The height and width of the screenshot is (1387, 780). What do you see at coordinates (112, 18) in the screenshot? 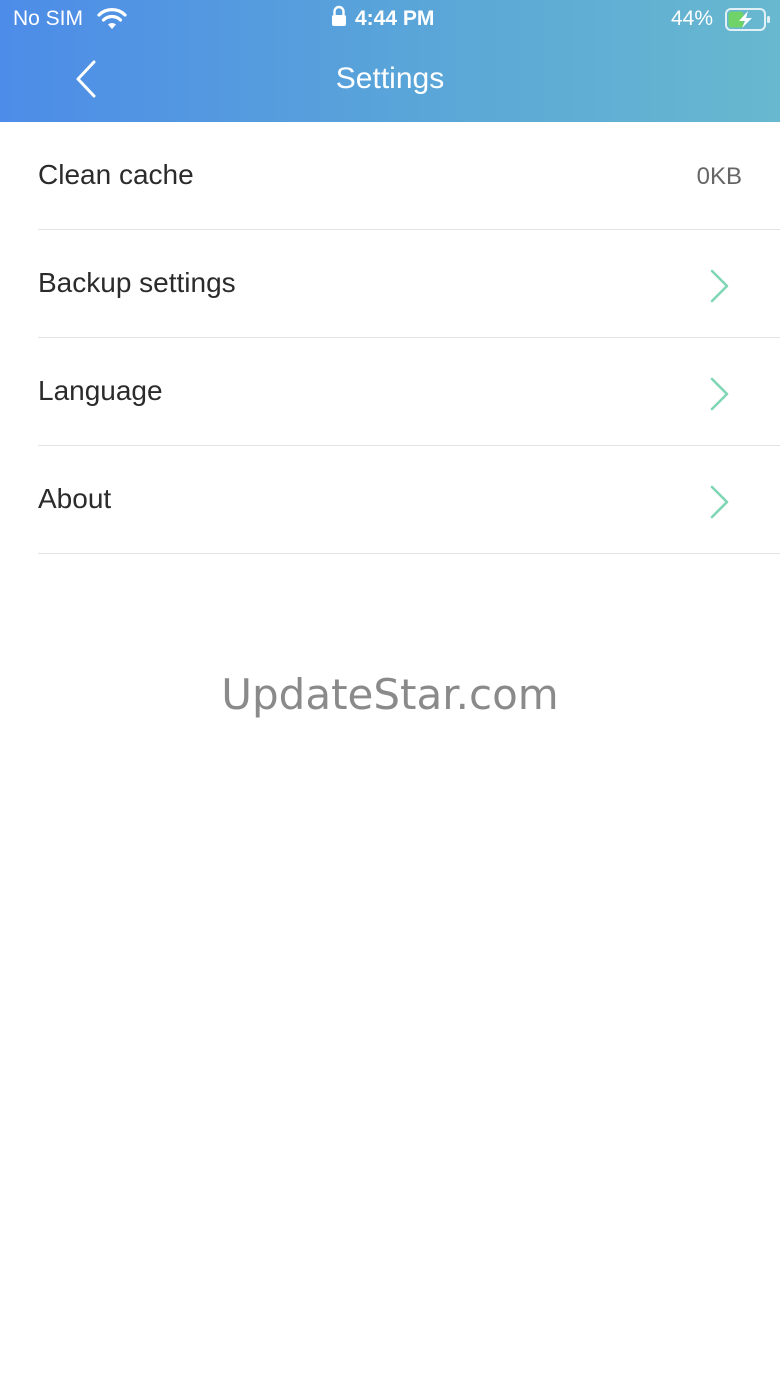
I see `wifi-icon` at bounding box center [112, 18].